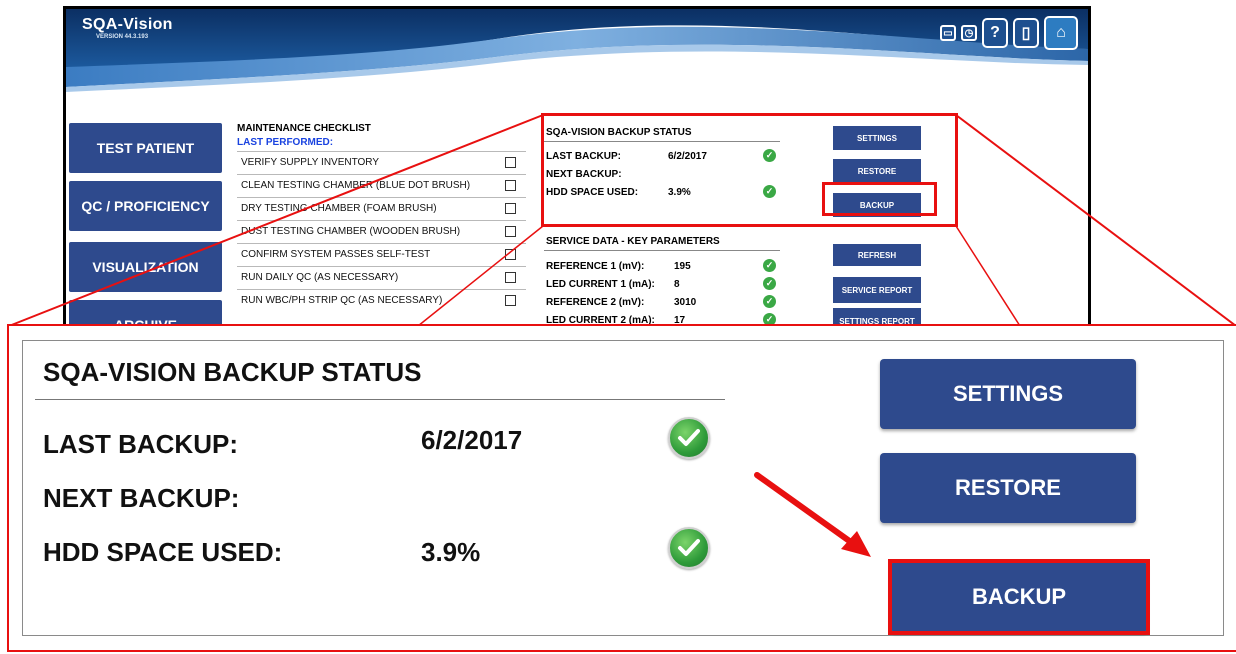 The height and width of the screenshot is (654, 1236). I want to click on service-data-title: SERVICE DATA - KEY PARAMETERS, so click(633, 241).